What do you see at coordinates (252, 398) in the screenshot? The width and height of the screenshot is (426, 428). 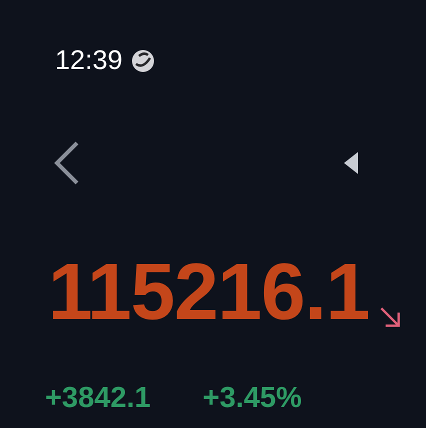 I see `change-percent: +3.45%` at bounding box center [252, 398].